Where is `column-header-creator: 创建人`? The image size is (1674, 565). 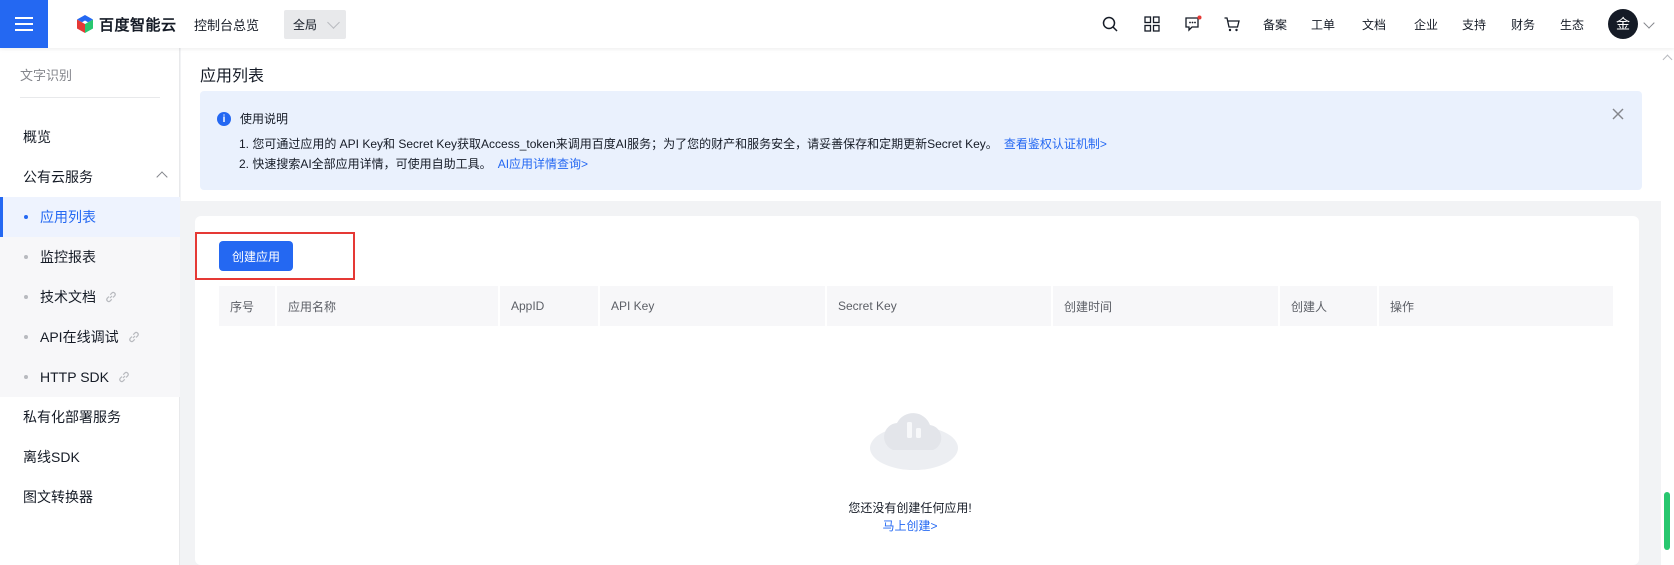 column-header-creator: 创建人 is located at coordinates (1328, 306).